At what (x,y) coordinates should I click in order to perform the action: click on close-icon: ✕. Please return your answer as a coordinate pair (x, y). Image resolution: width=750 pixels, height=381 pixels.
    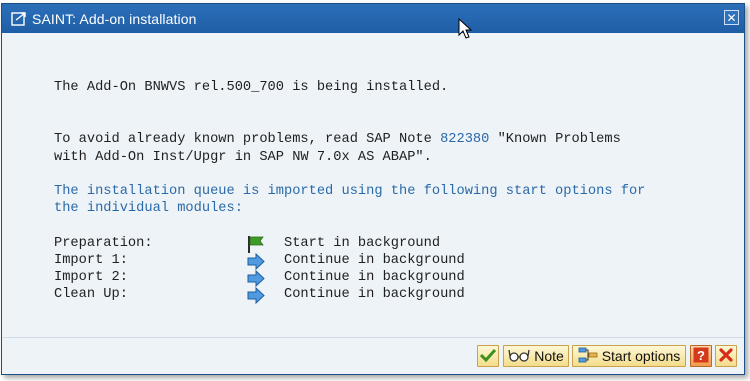
    Looking at the image, I should click on (731, 17).